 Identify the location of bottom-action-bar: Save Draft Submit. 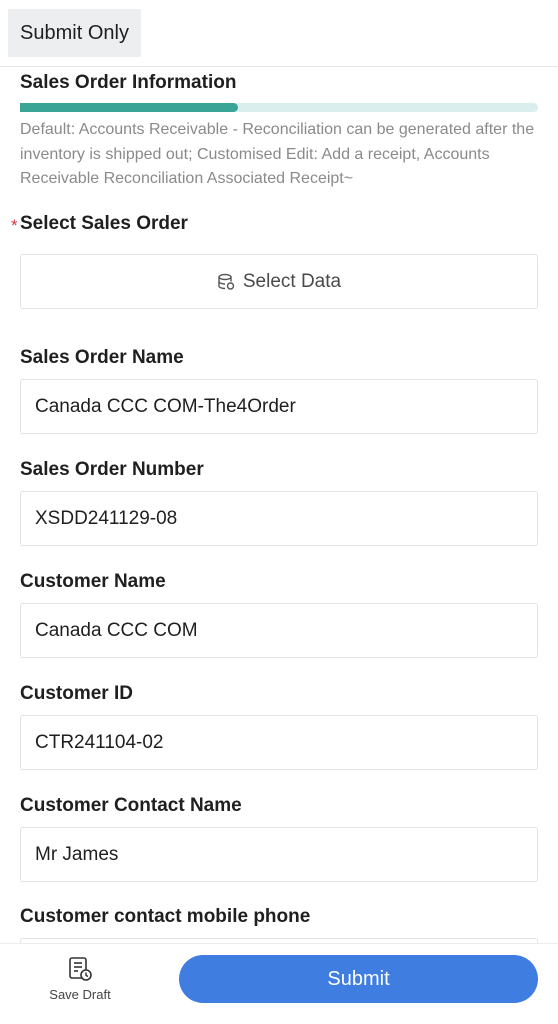
(279, 983).